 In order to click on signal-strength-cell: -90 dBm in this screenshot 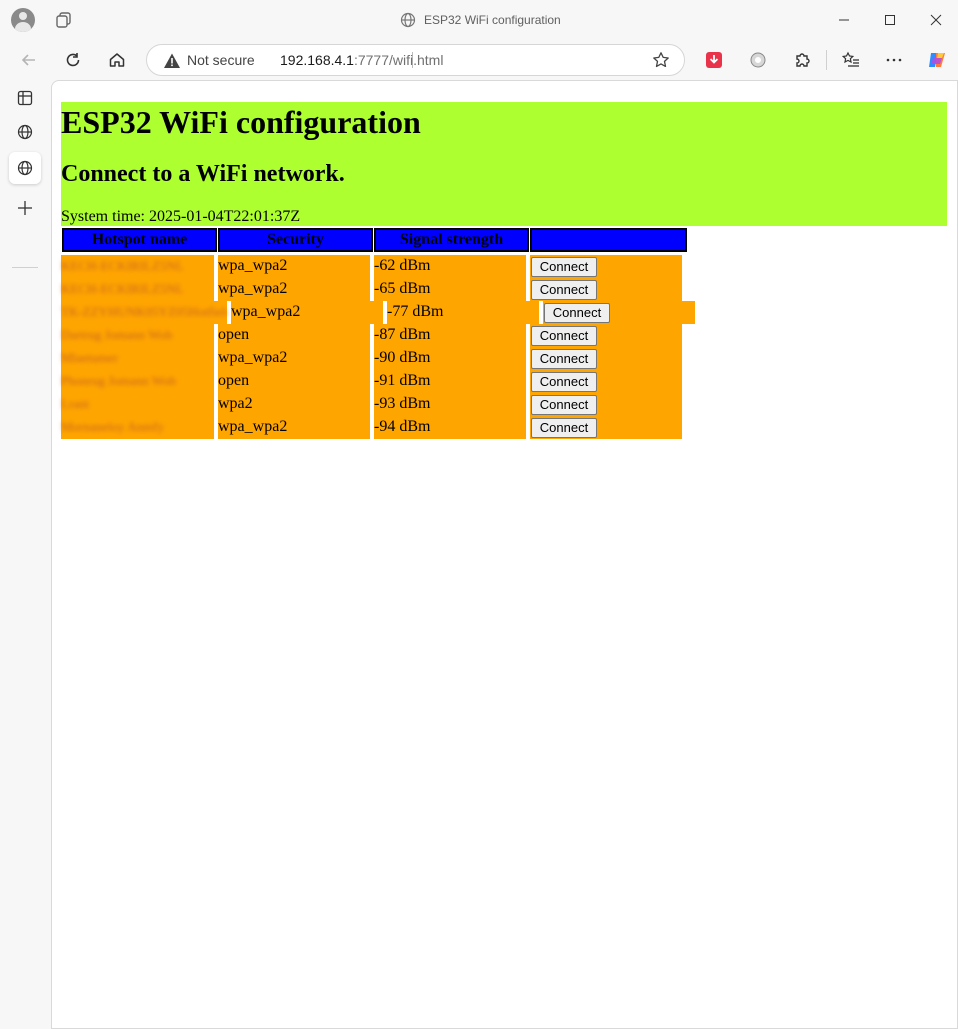, I will do `click(402, 357)`.